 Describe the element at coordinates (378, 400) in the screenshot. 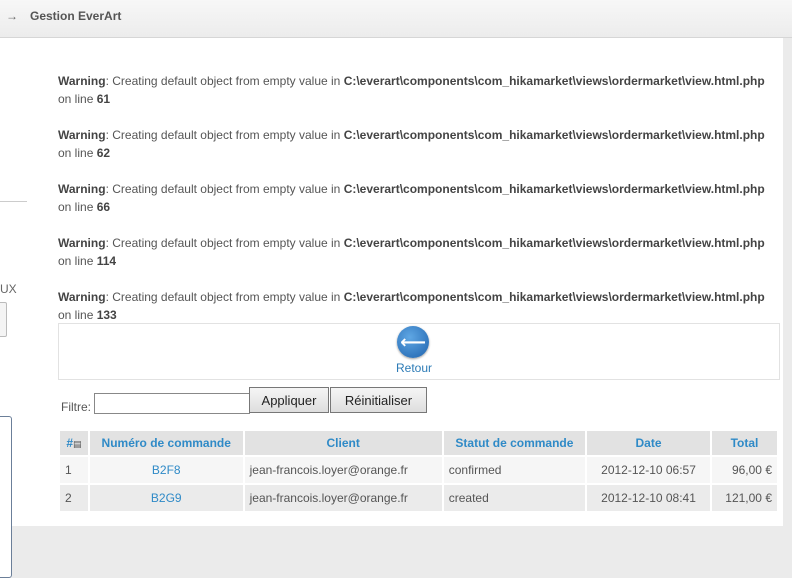

I see `reset-button: Réinitialiser` at that location.